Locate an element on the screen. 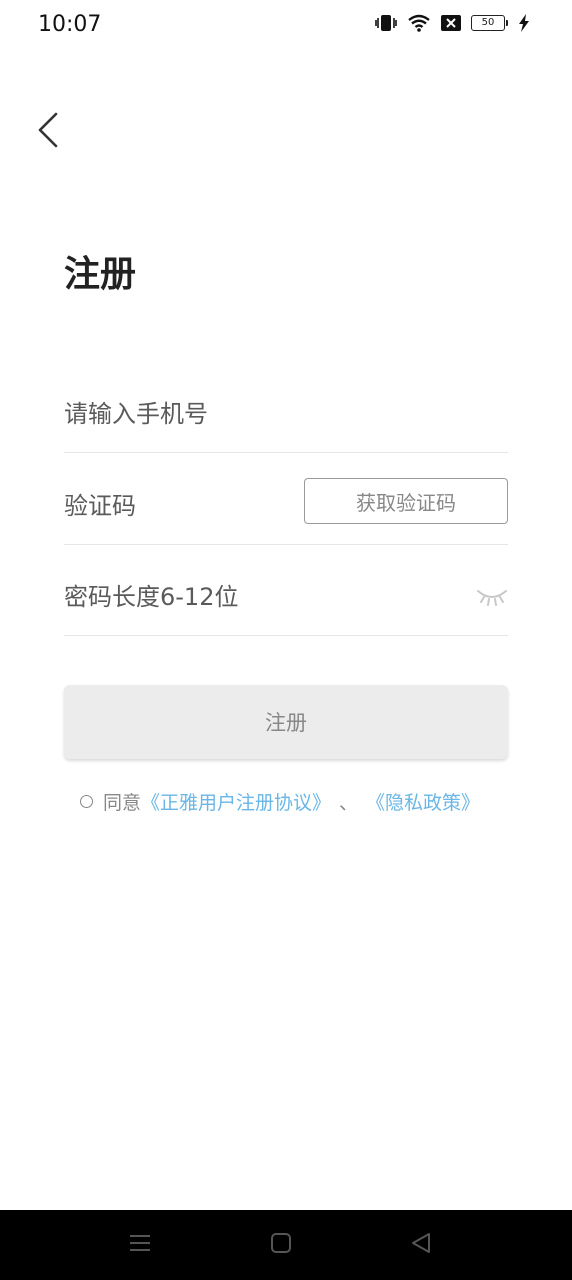 This screenshot has height=1280, width=572. menu-icon is located at coordinates (140, 1245).